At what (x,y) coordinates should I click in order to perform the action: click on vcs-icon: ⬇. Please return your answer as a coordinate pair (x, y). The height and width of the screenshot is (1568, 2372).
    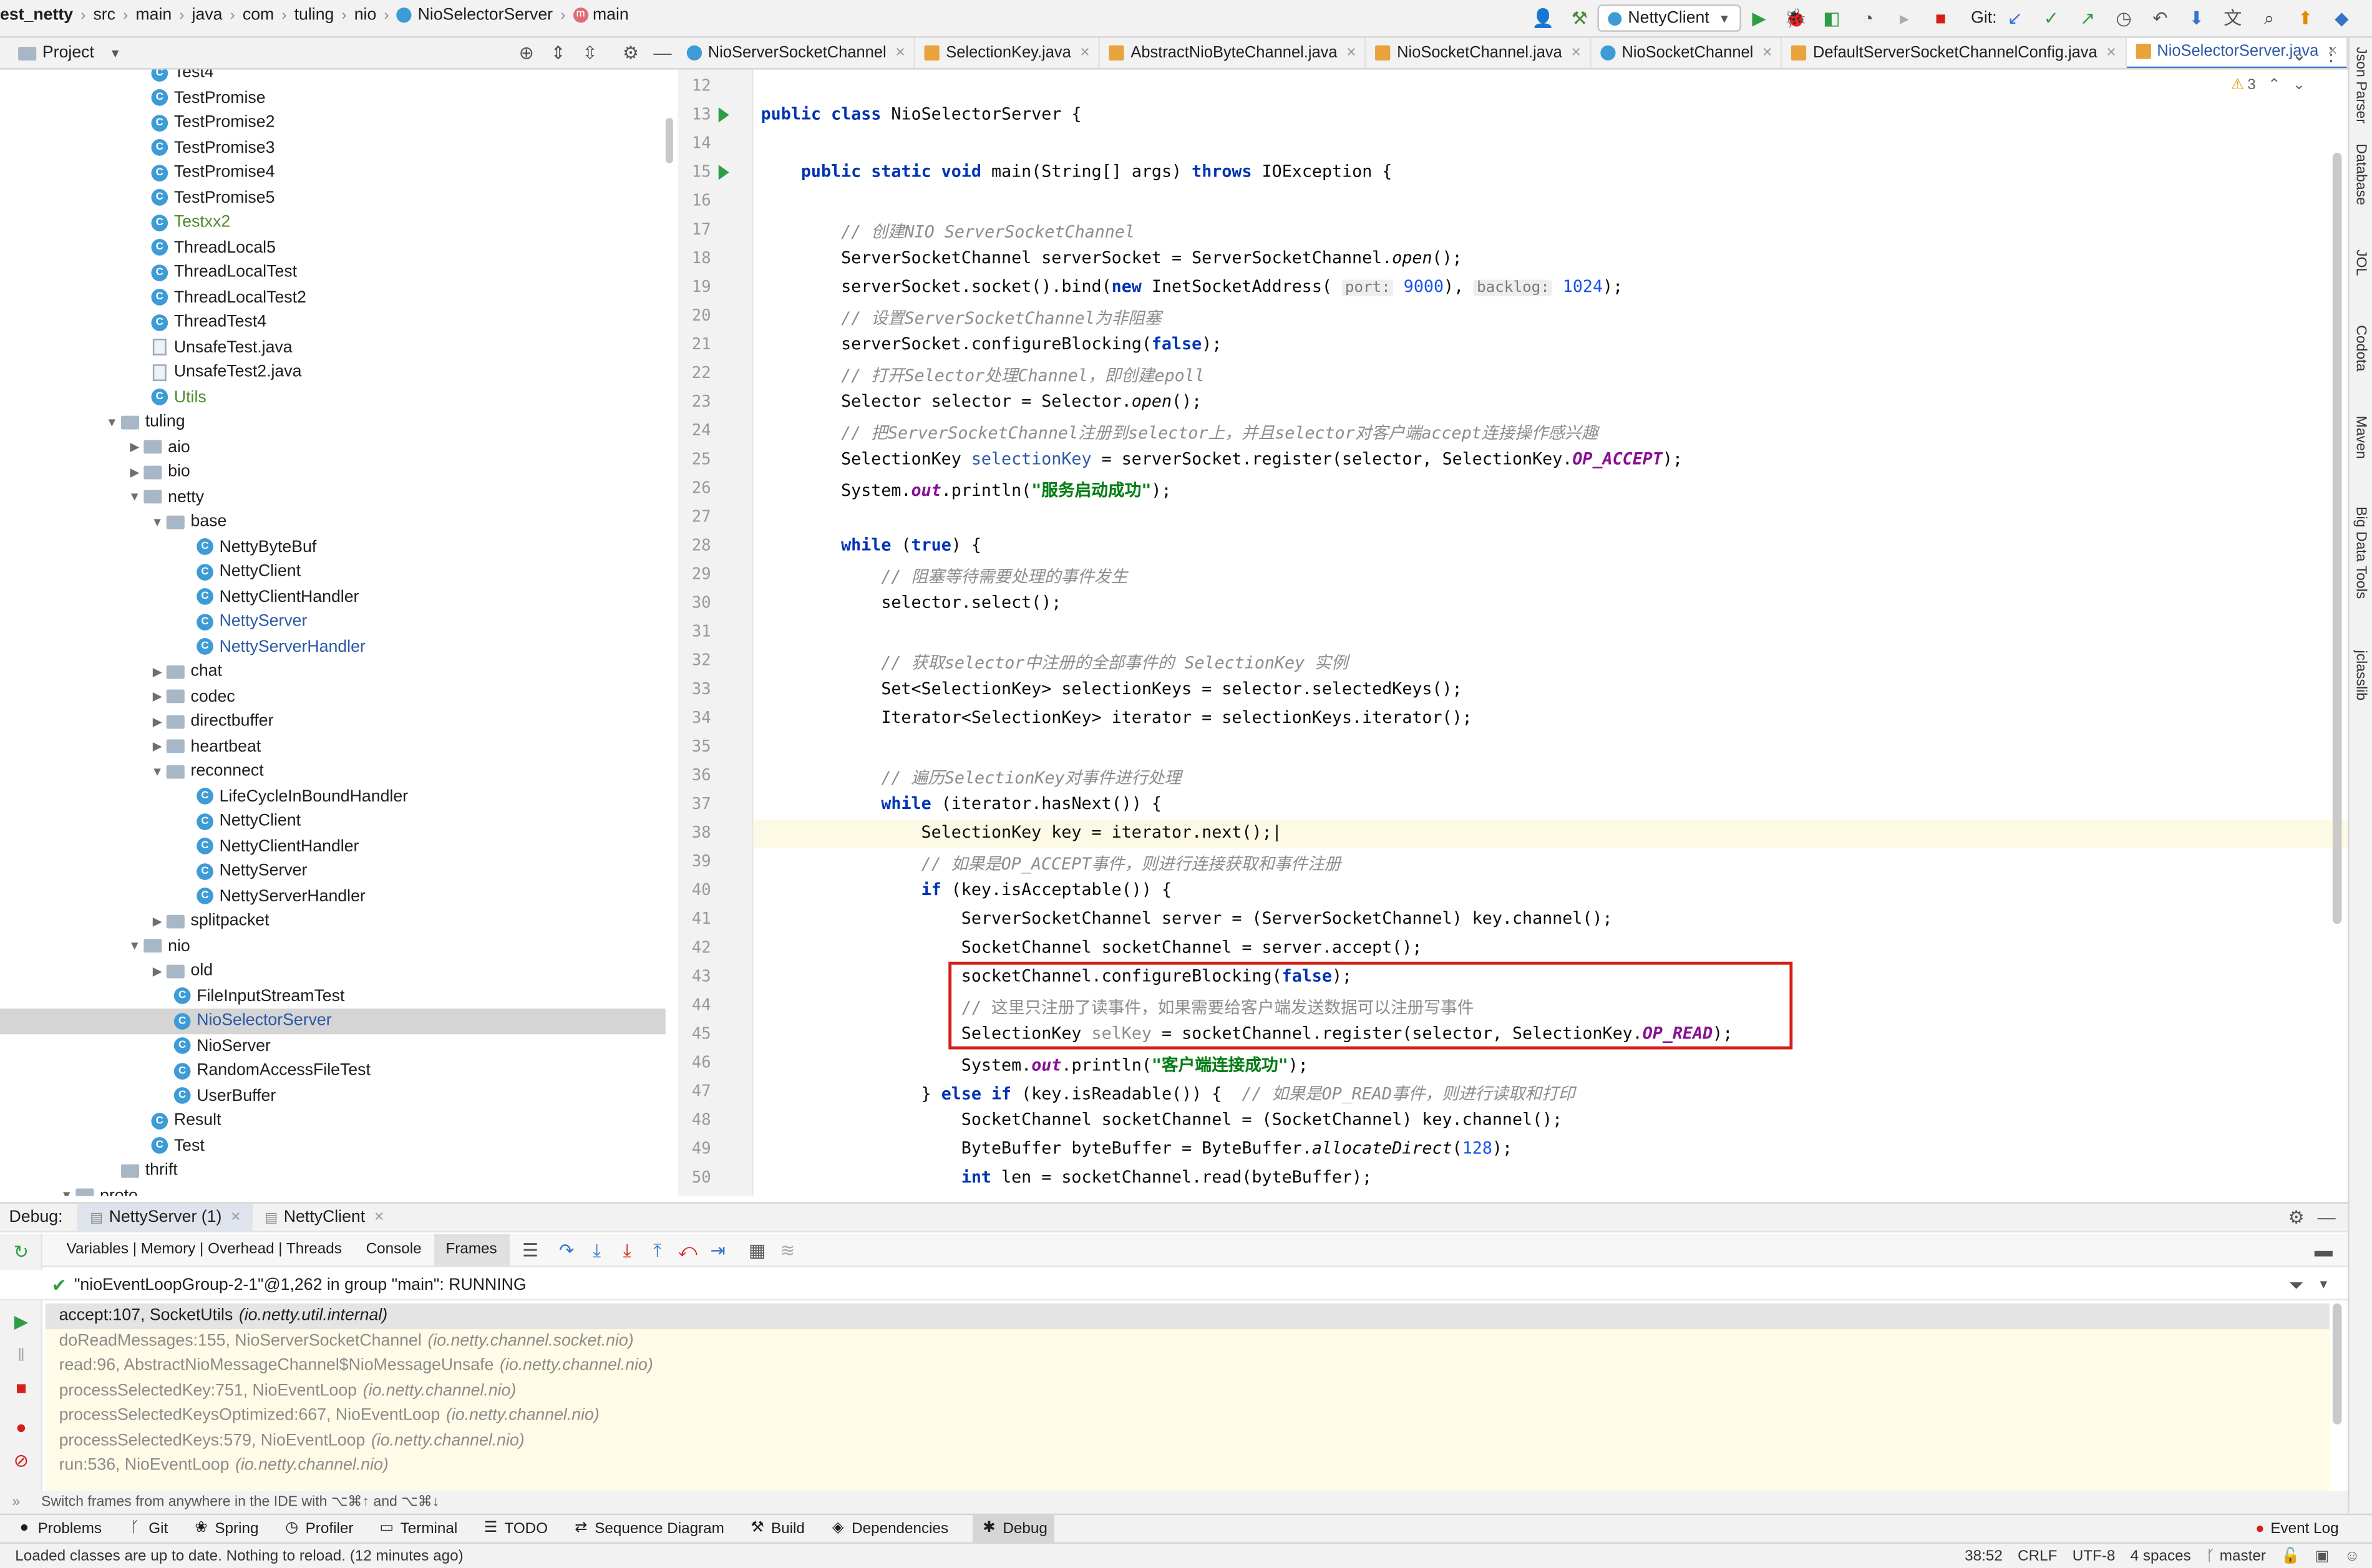
    Looking at the image, I should click on (2196, 18).